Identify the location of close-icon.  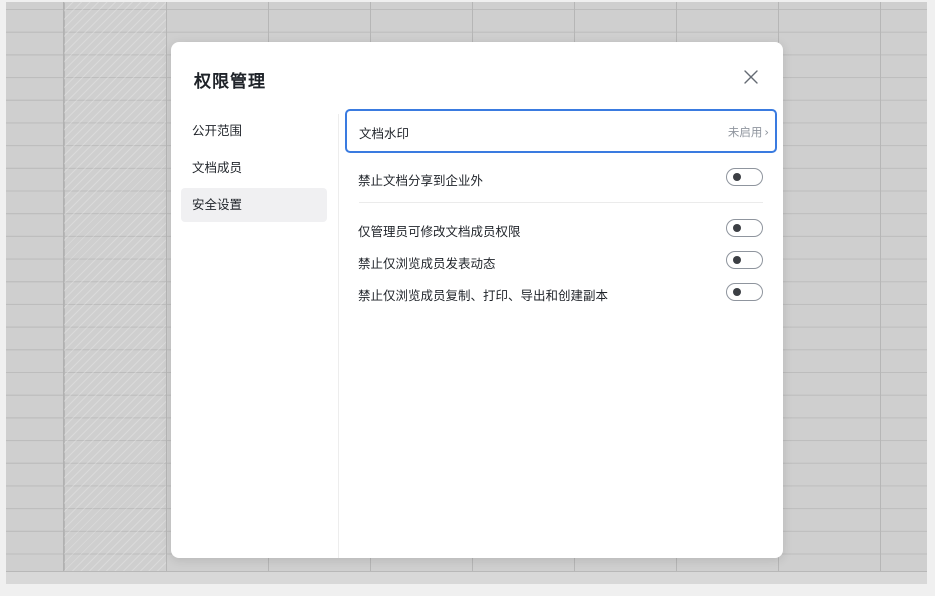
(751, 77).